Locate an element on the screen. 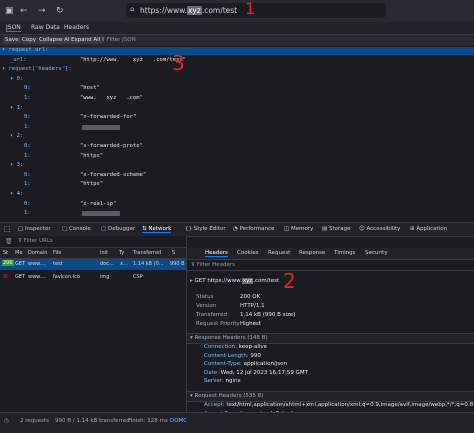 The width and height of the screenshot is (474, 433). request-transferred: CSP is located at coordinates (138, 277).